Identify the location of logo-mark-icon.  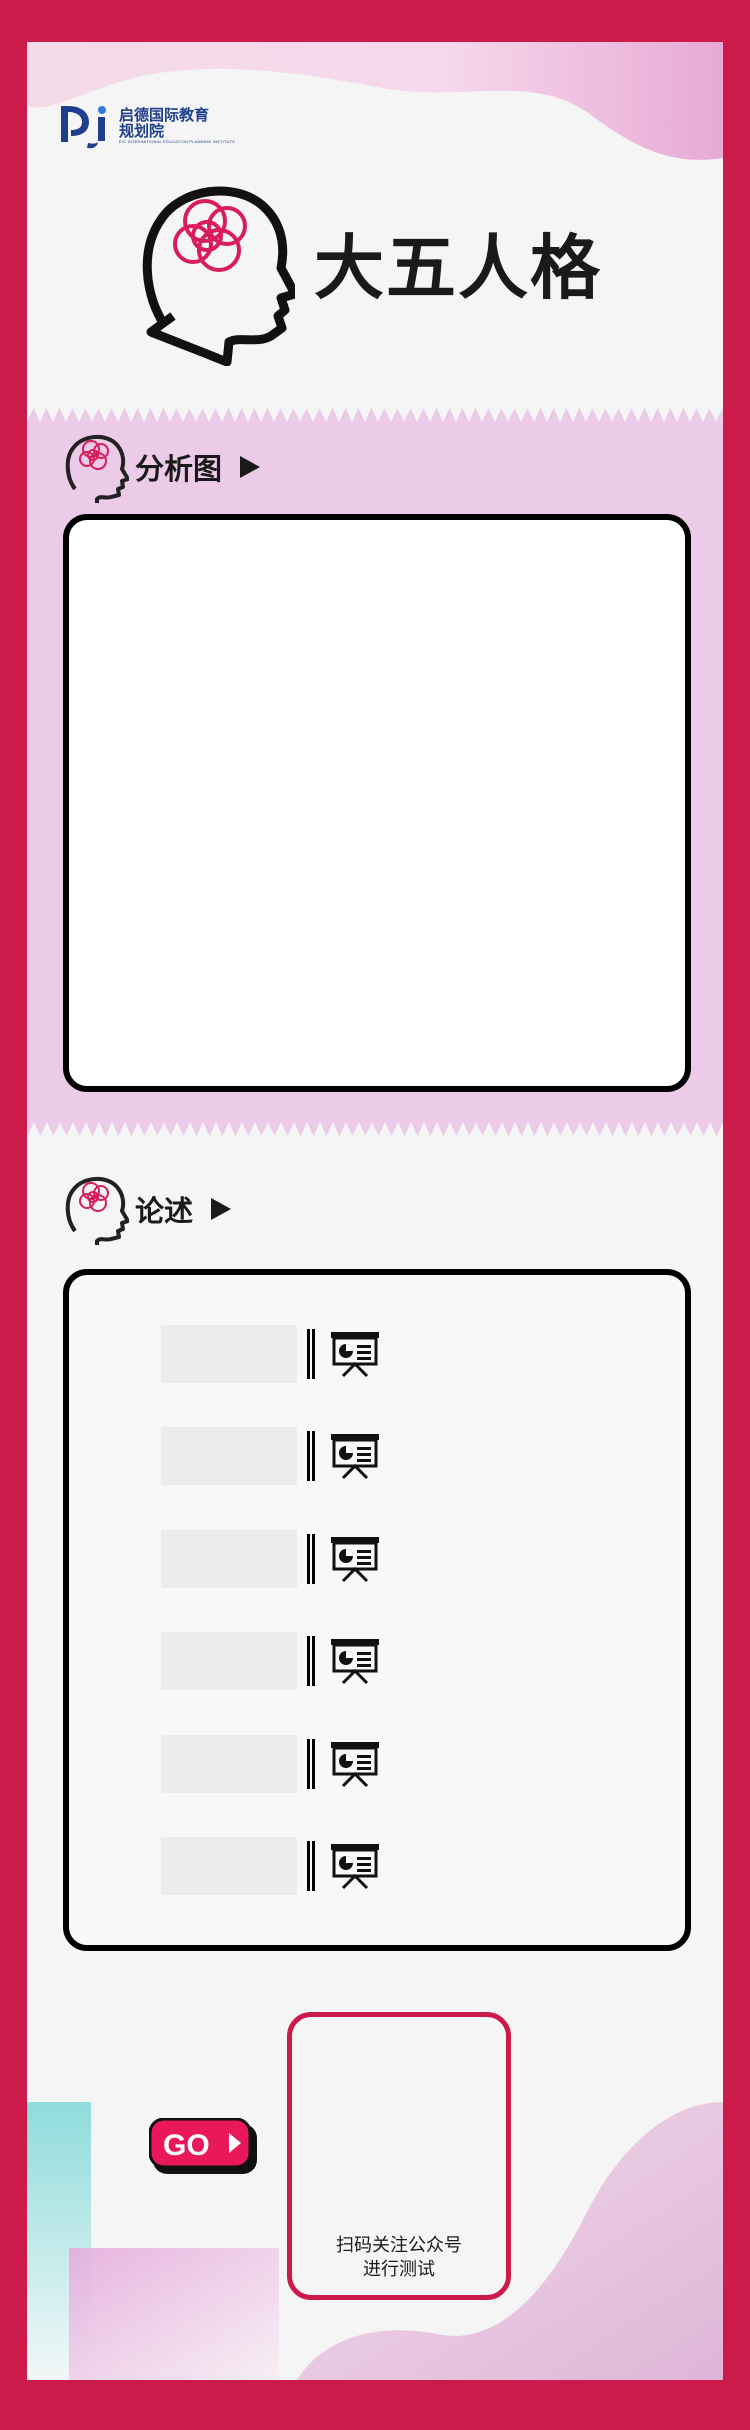
(83, 127).